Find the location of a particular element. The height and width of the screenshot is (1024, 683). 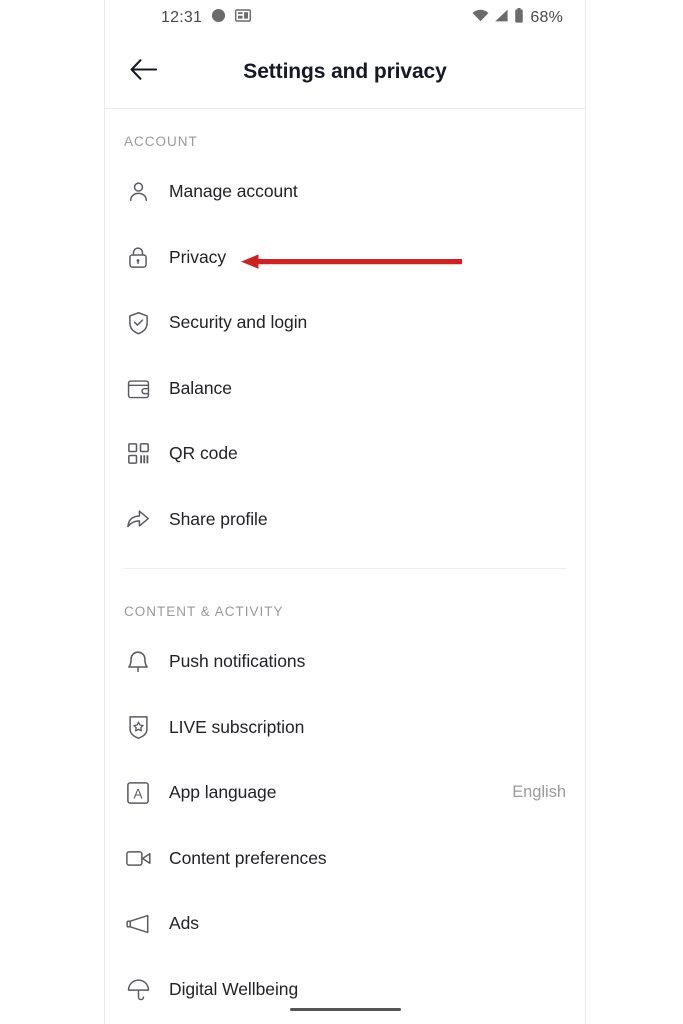

settings-row-share-profile: Share profile is located at coordinates (345, 520).